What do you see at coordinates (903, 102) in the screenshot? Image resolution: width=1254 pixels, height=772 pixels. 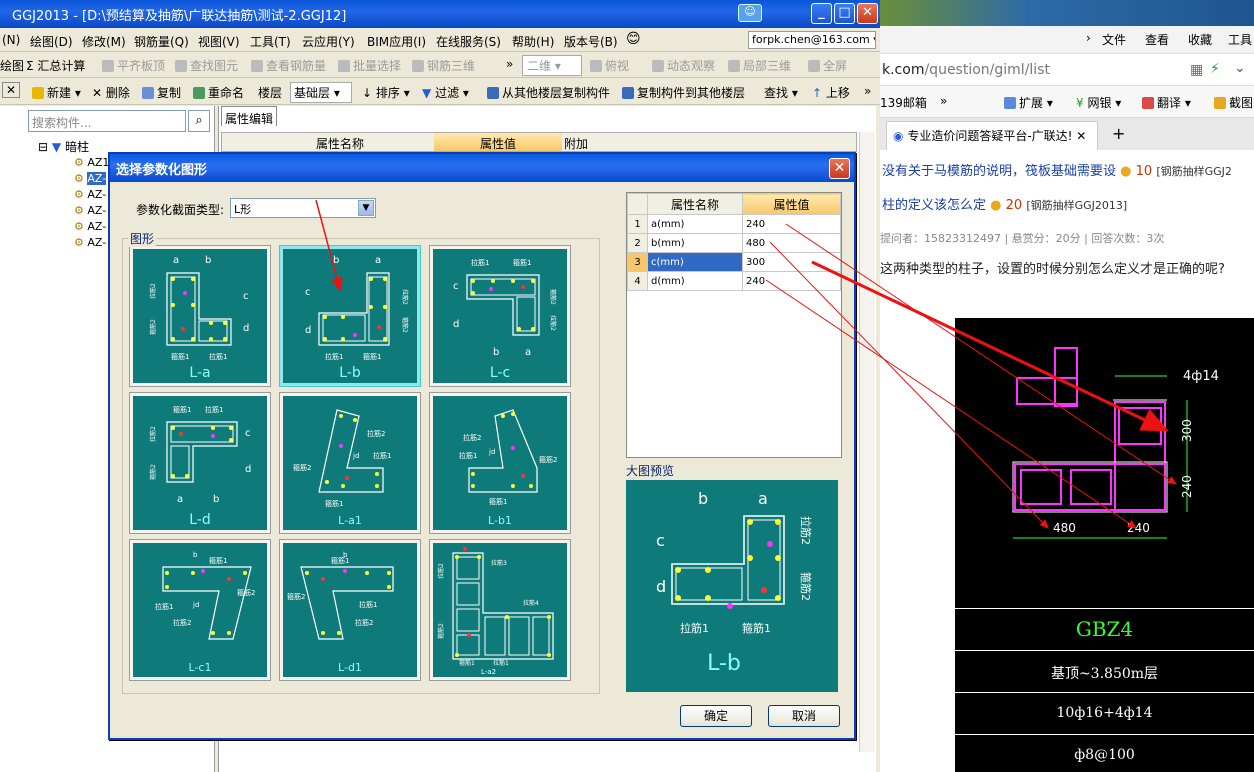 I see `bookmark-139mail: 139邮箱` at bounding box center [903, 102].